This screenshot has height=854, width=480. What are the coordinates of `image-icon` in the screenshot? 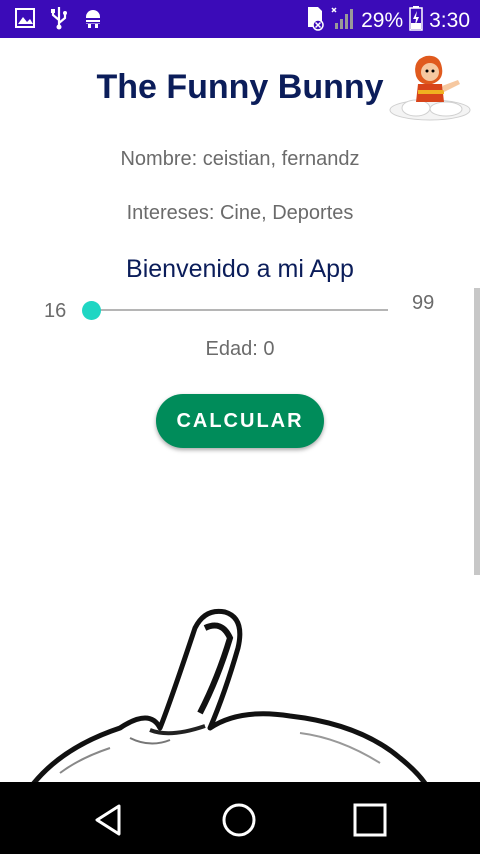 It's located at (25, 20).